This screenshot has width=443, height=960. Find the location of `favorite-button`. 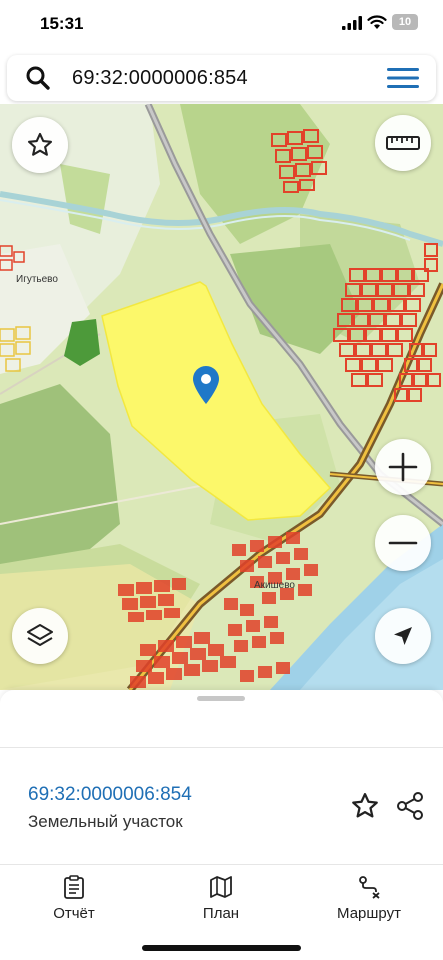

favorite-button is located at coordinates (40, 145).